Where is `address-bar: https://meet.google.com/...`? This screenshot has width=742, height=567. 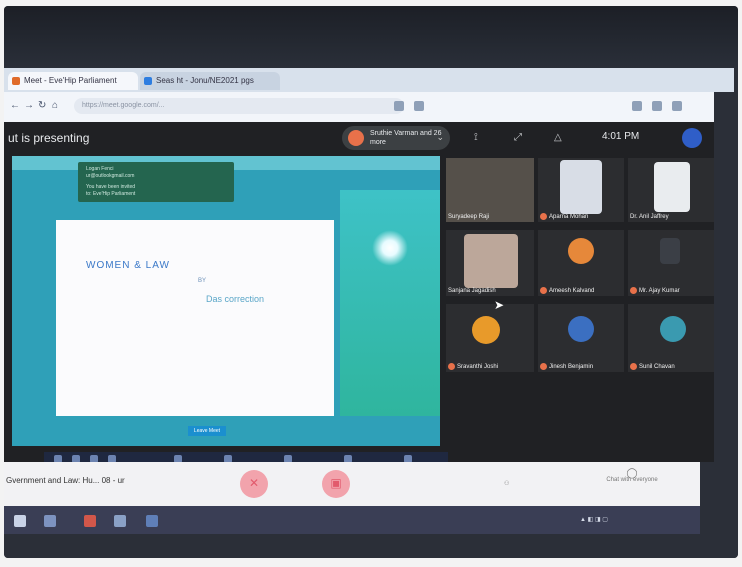 address-bar: https://meet.google.com/... is located at coordinates (239, 106).